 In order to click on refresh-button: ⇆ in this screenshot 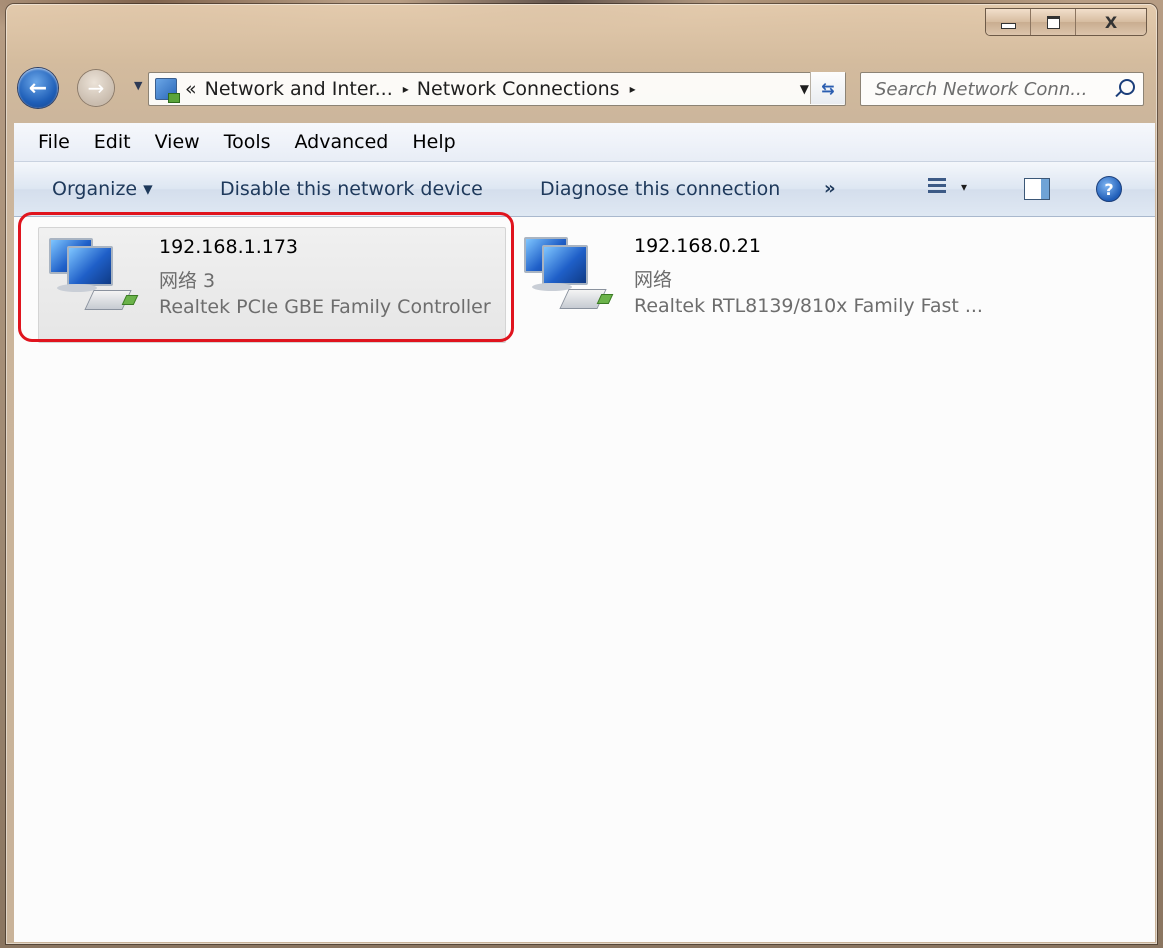, I will do `click(827, 88)`.